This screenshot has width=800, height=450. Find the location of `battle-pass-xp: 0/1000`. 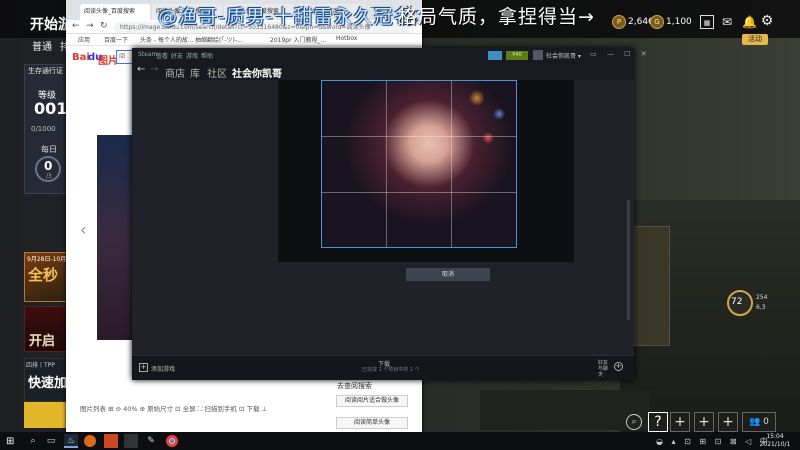

battle-pass-xp: 0/1000 is located at coordinates (43, 129).